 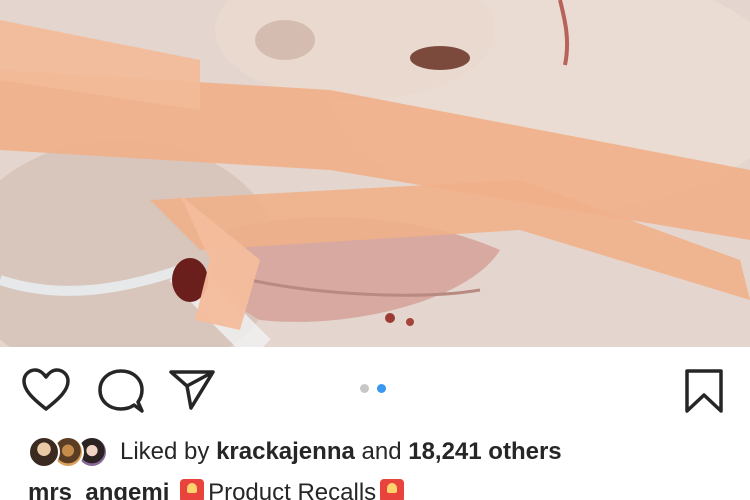 I want to click on avatar, so click(x=44, y=452).